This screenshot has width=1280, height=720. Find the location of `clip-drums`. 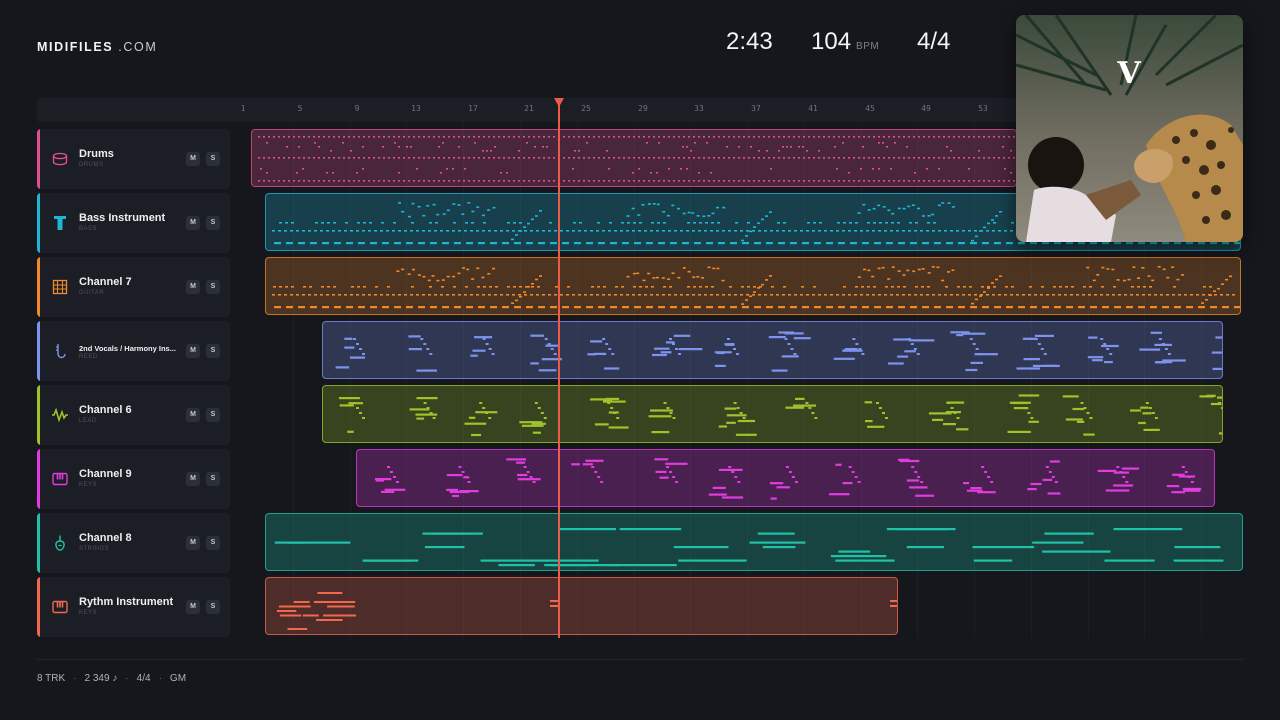

clip-drums is located at coordinates (634, 158).